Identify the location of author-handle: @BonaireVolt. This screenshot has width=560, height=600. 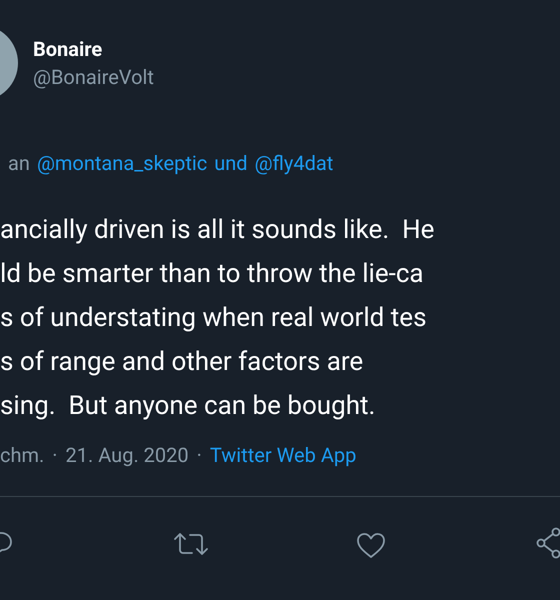
(93, 77).